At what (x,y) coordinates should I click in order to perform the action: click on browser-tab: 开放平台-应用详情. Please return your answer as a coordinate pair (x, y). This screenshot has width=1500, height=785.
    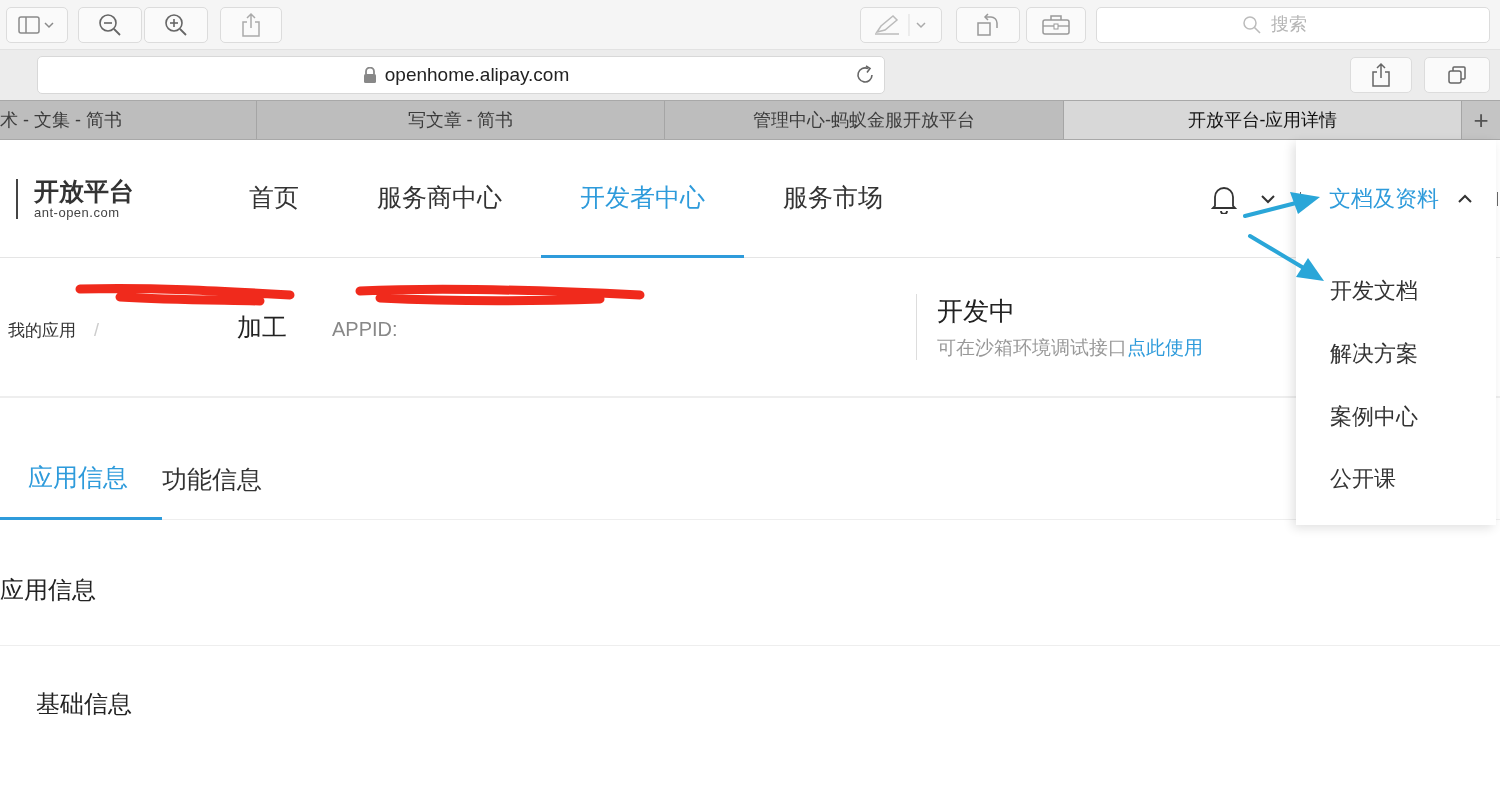
    Looking at the image, I should click on (1263, 120).